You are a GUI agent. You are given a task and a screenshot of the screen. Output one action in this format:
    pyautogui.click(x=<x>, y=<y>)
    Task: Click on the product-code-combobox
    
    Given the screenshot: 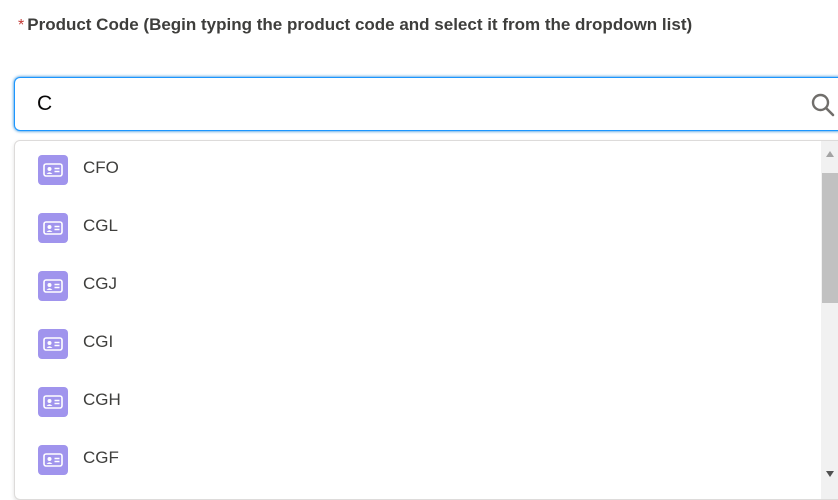 What is the action you would take?
    pyautogui.click(x=426, y=104)
    